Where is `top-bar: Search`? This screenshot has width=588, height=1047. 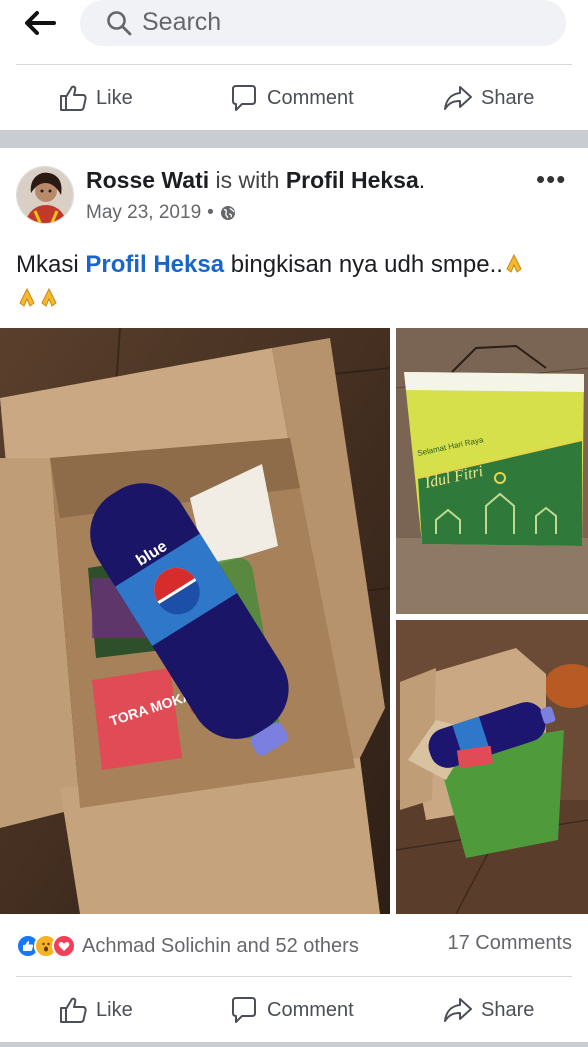
top-bar: Search is located at coordinates (294, 29).